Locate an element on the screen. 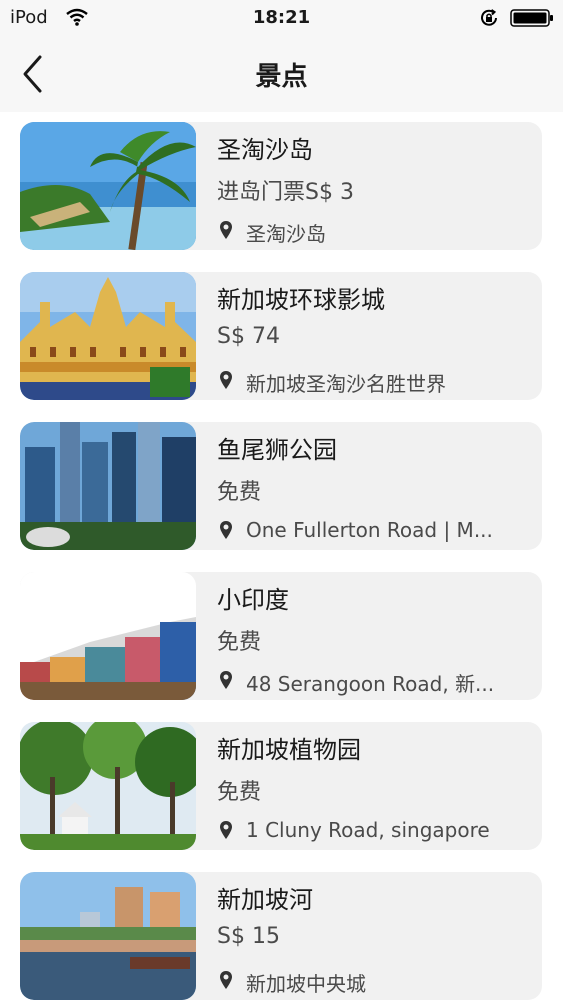  list-item: 新加坡河 S$ 15 新加坡中央城 is located at coordinates (281, 936).